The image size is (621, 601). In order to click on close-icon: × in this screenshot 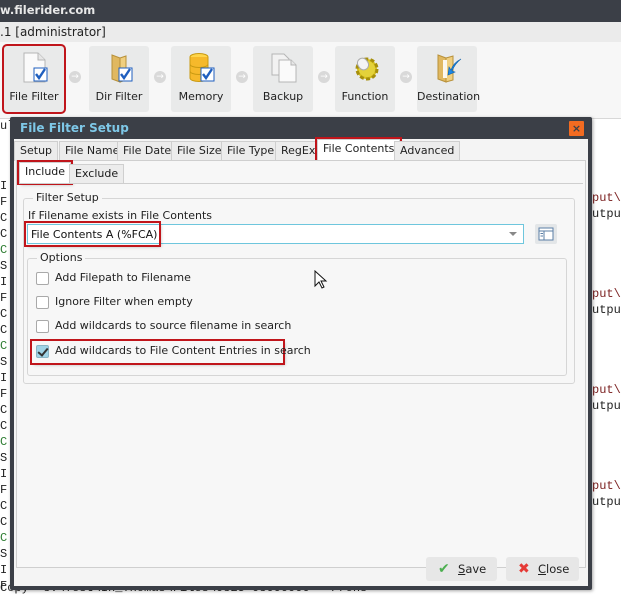, I will do `click(576, 128)`.